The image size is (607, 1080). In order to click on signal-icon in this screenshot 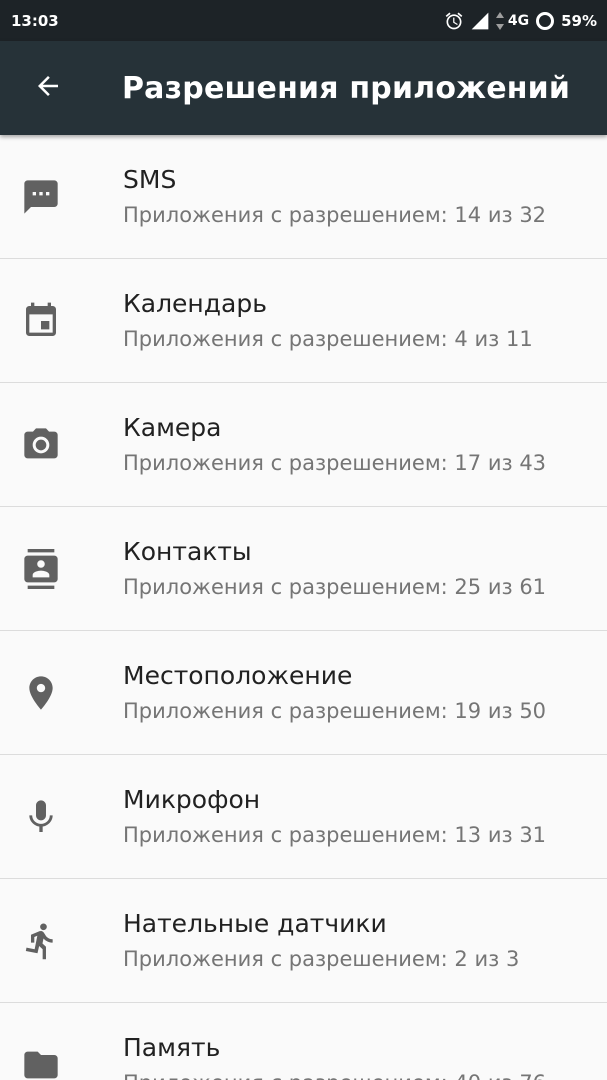, I will do `click(480, 21)`.